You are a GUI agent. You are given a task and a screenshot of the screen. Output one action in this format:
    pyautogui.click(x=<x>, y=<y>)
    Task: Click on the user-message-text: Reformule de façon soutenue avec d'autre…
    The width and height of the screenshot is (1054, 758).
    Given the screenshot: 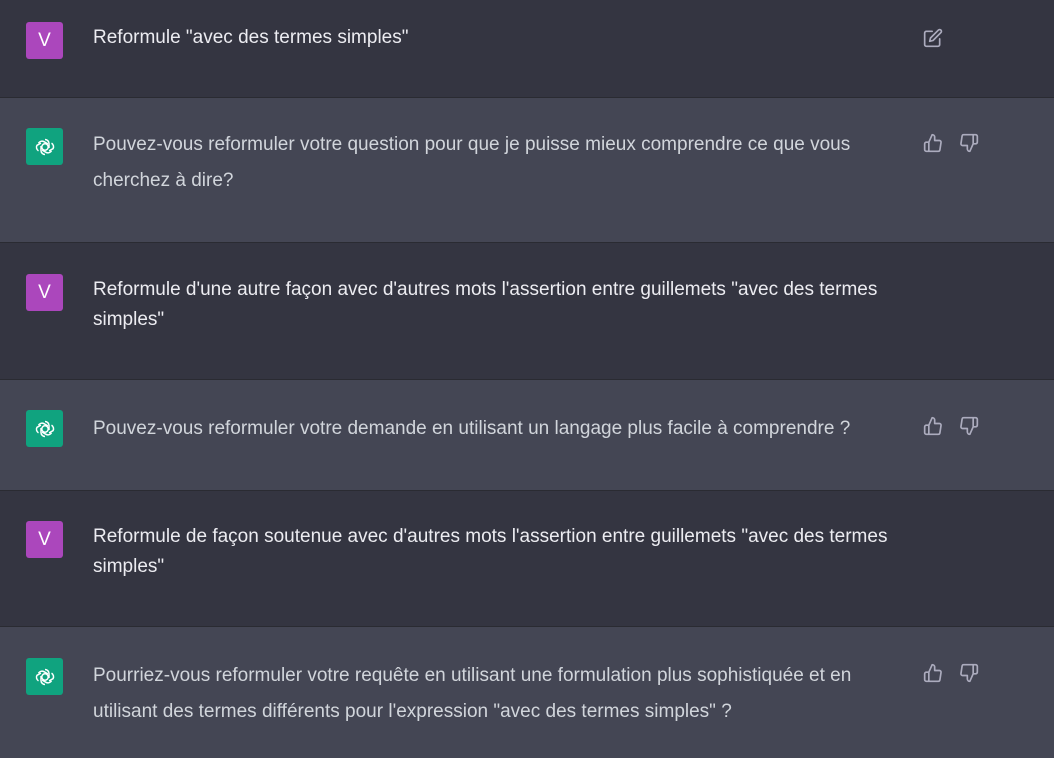 What is the action you would take?
    pyautogui.click(x=490, y=551)
    